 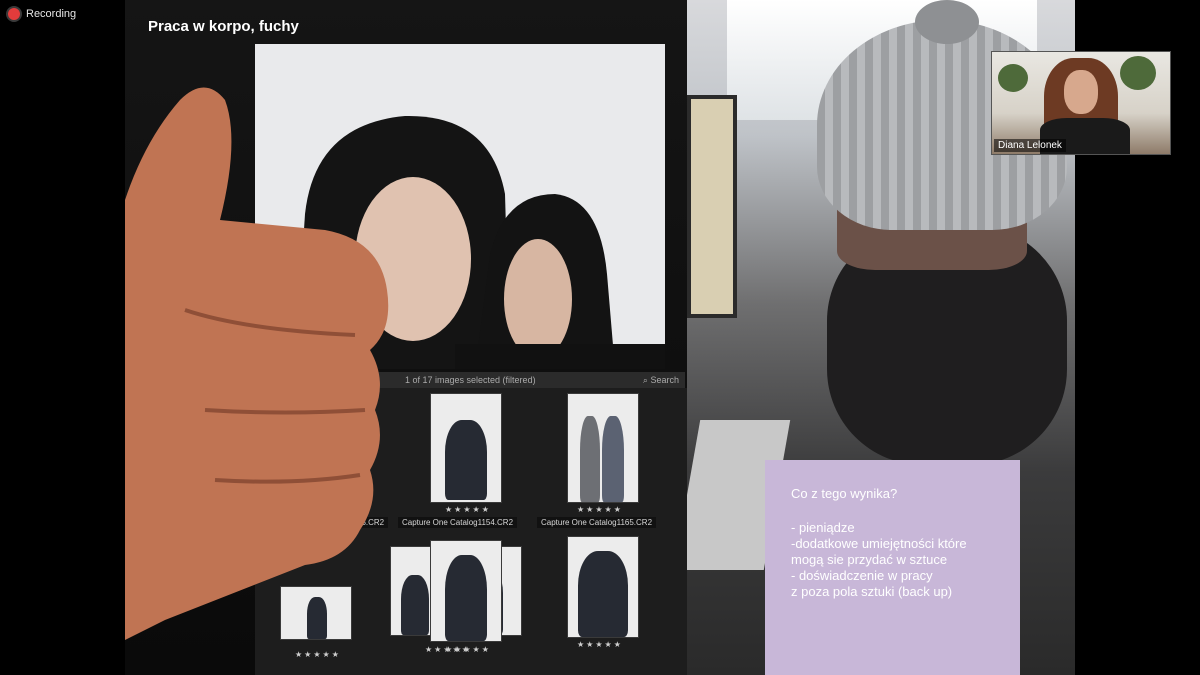 What do you see at coordinates (14, 14) in the screenshot?
I see `recording-dot-icon` at bounding box center [14, 14].